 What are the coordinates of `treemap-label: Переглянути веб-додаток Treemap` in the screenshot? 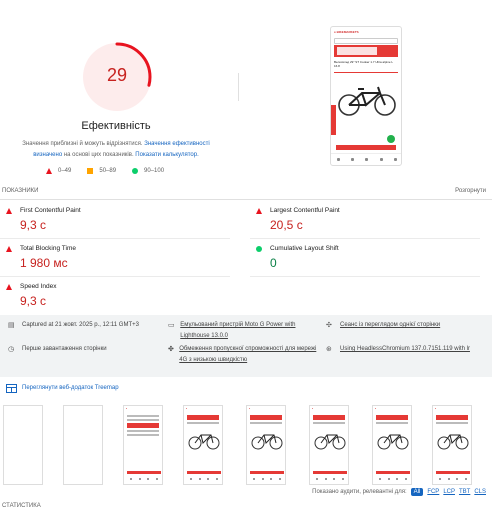 It's located at (70, 388).